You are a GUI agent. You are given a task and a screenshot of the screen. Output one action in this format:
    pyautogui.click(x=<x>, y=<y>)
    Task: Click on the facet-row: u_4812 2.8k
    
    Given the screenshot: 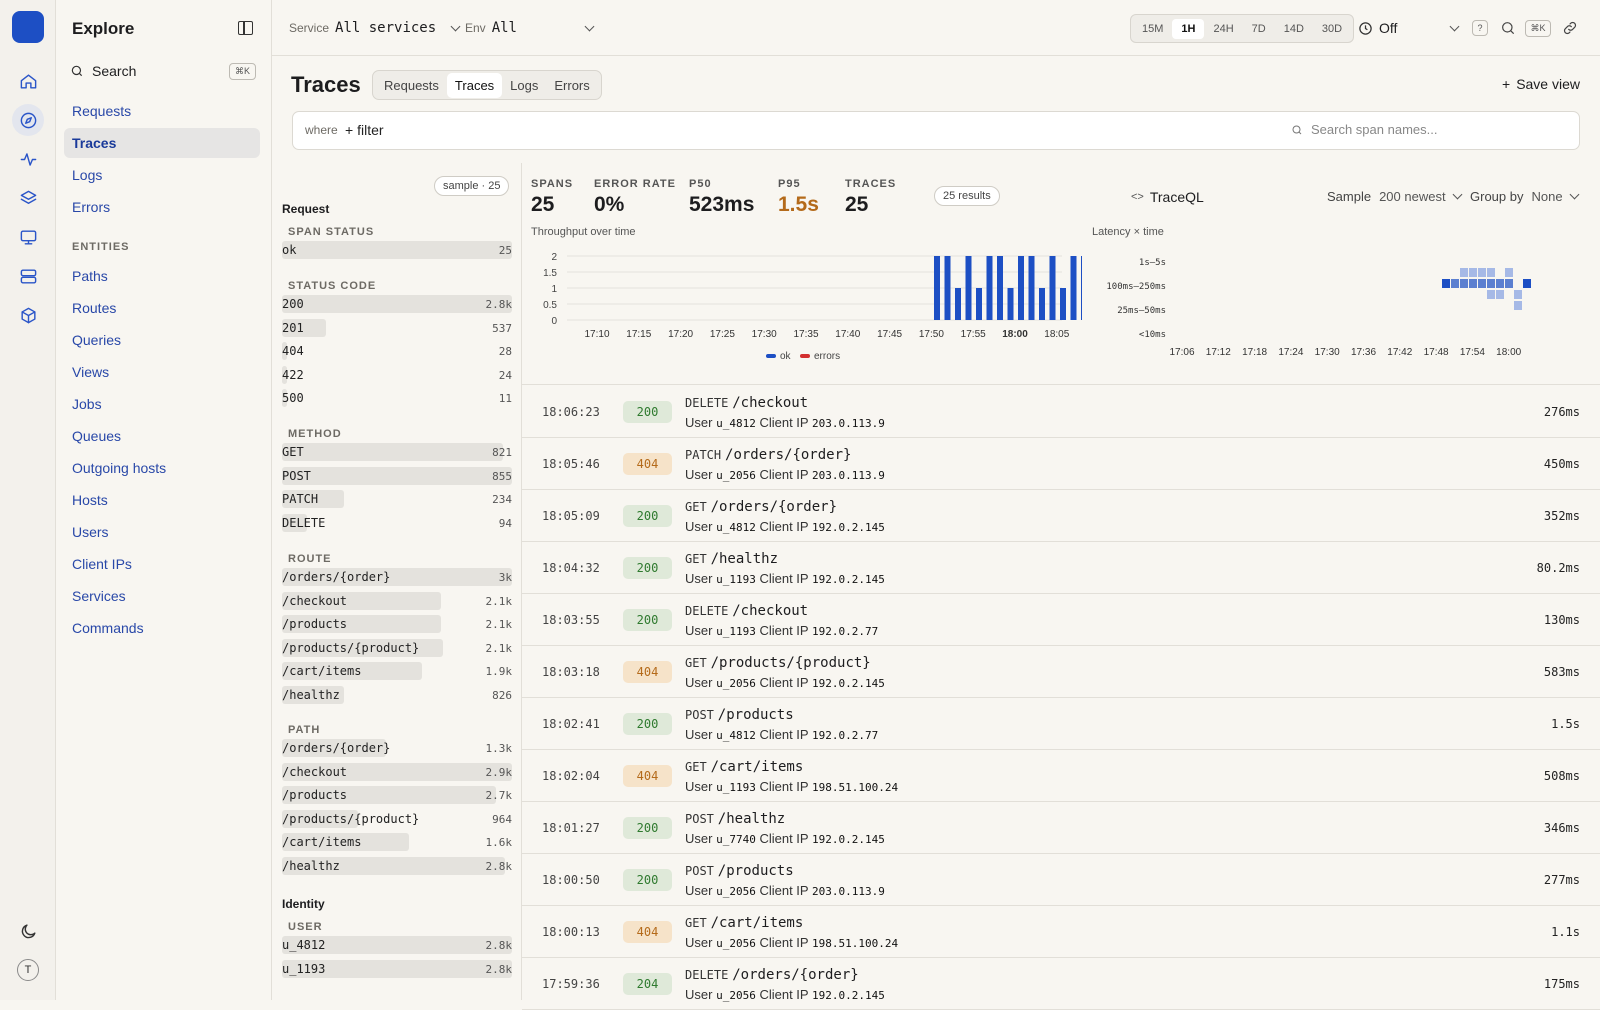 What is the action you would take?
    pyautogui.click(x=397, y=945)
    